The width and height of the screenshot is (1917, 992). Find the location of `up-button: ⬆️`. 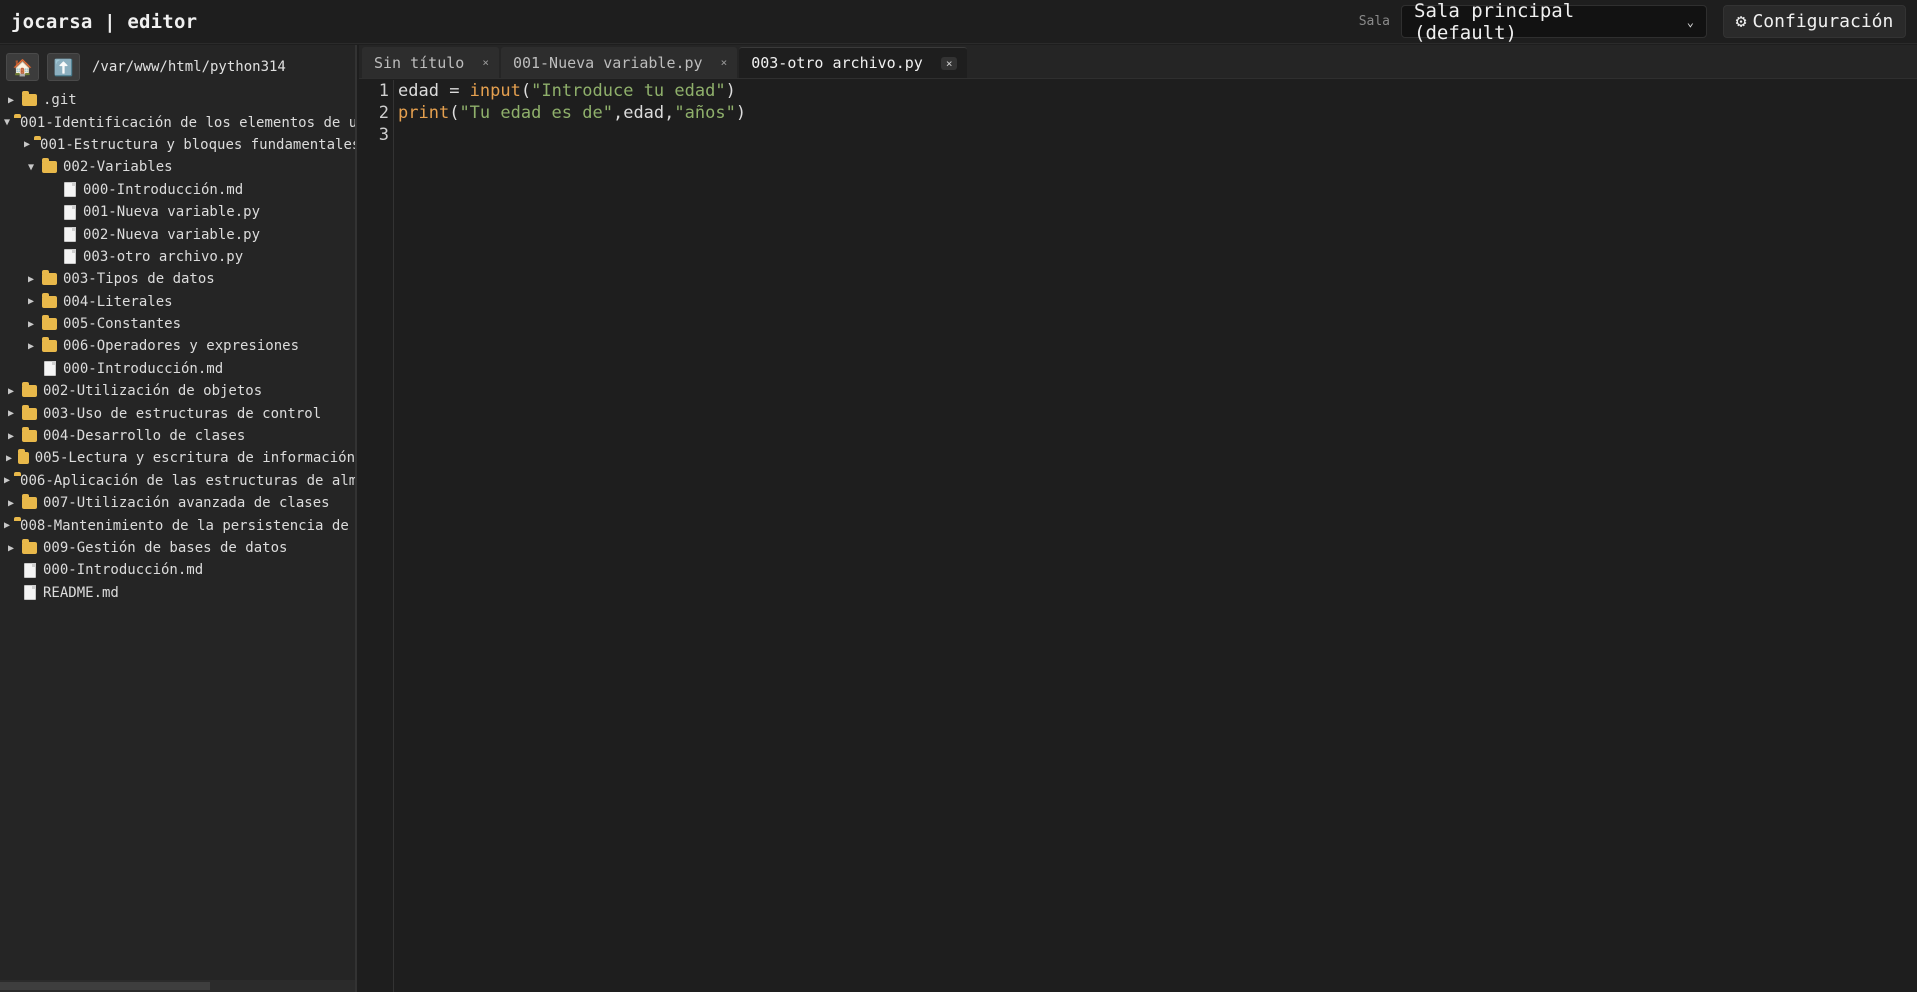

up-button: ⬆️ is located at coordinates (63, 67).